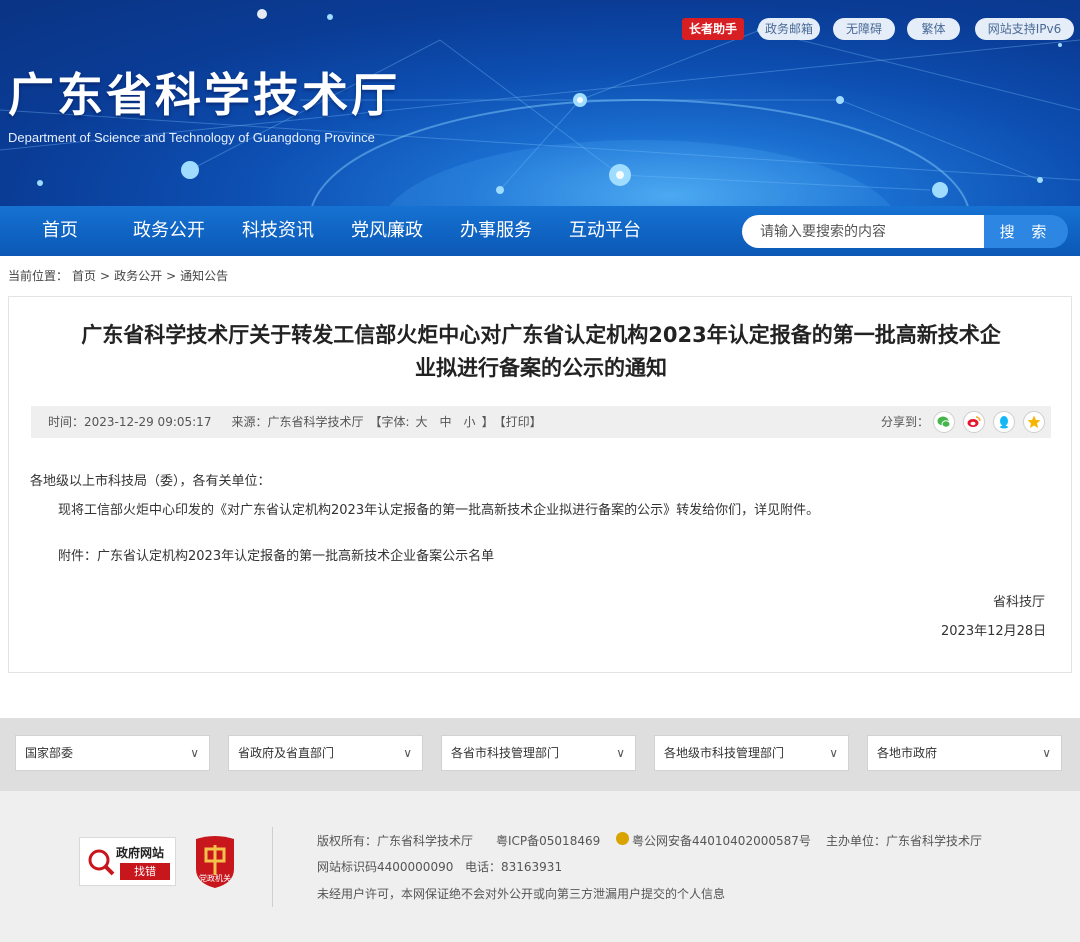  I want to click on gov-mailbox-link: 政务邮箱, so click(789, 29).